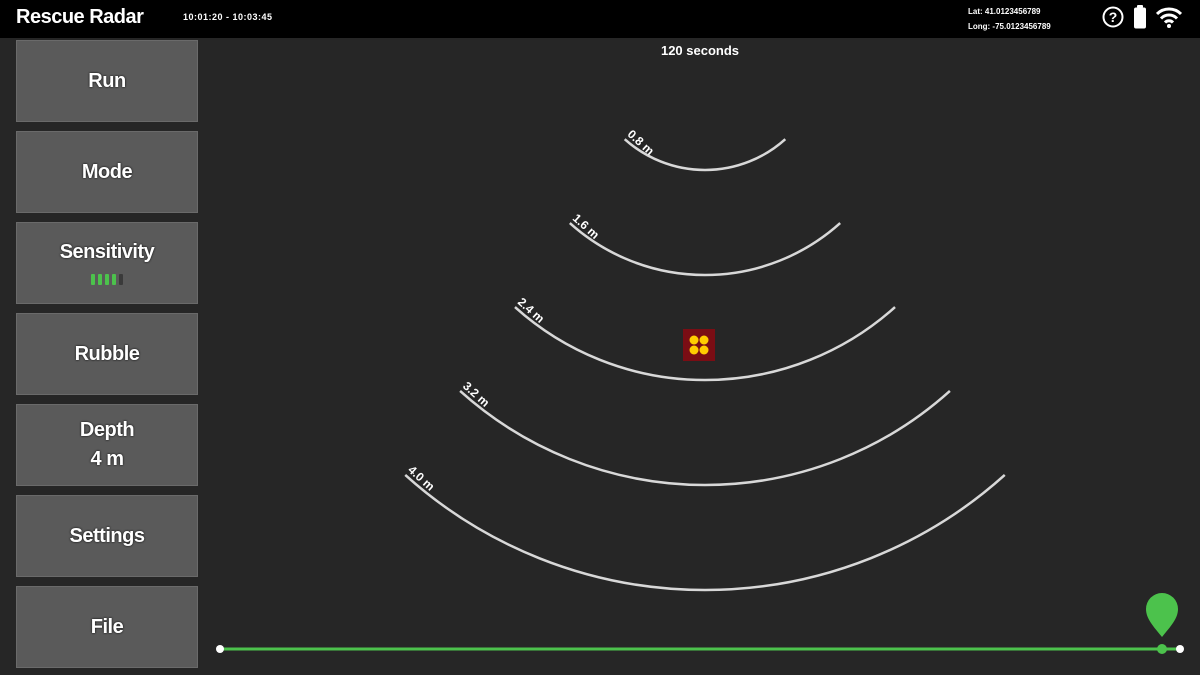 The width and height of the screenshot is (1200, 675). What do you see at coordinates (700, 623) in the screenshot?
I see `timeline` at bounding box center [700, 623].